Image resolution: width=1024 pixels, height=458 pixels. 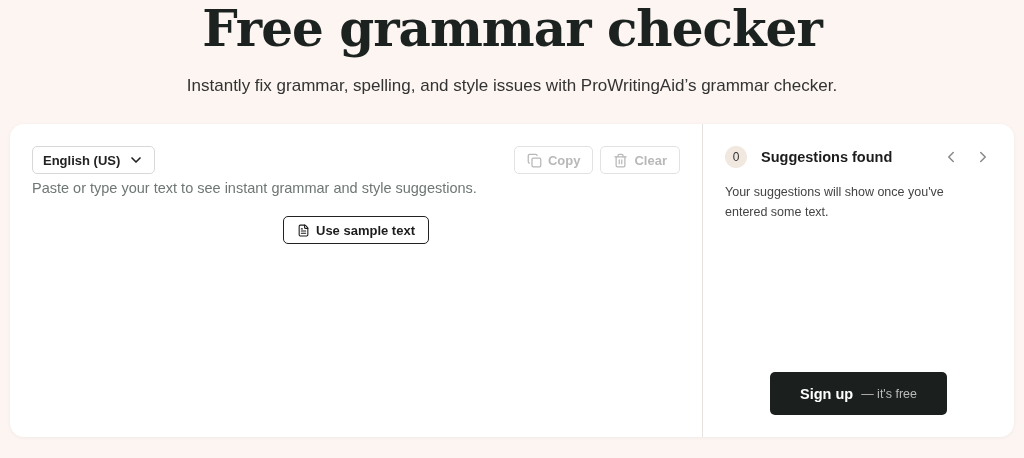 I want to click on suggestion-count: 0, so click(x=736, y=157).